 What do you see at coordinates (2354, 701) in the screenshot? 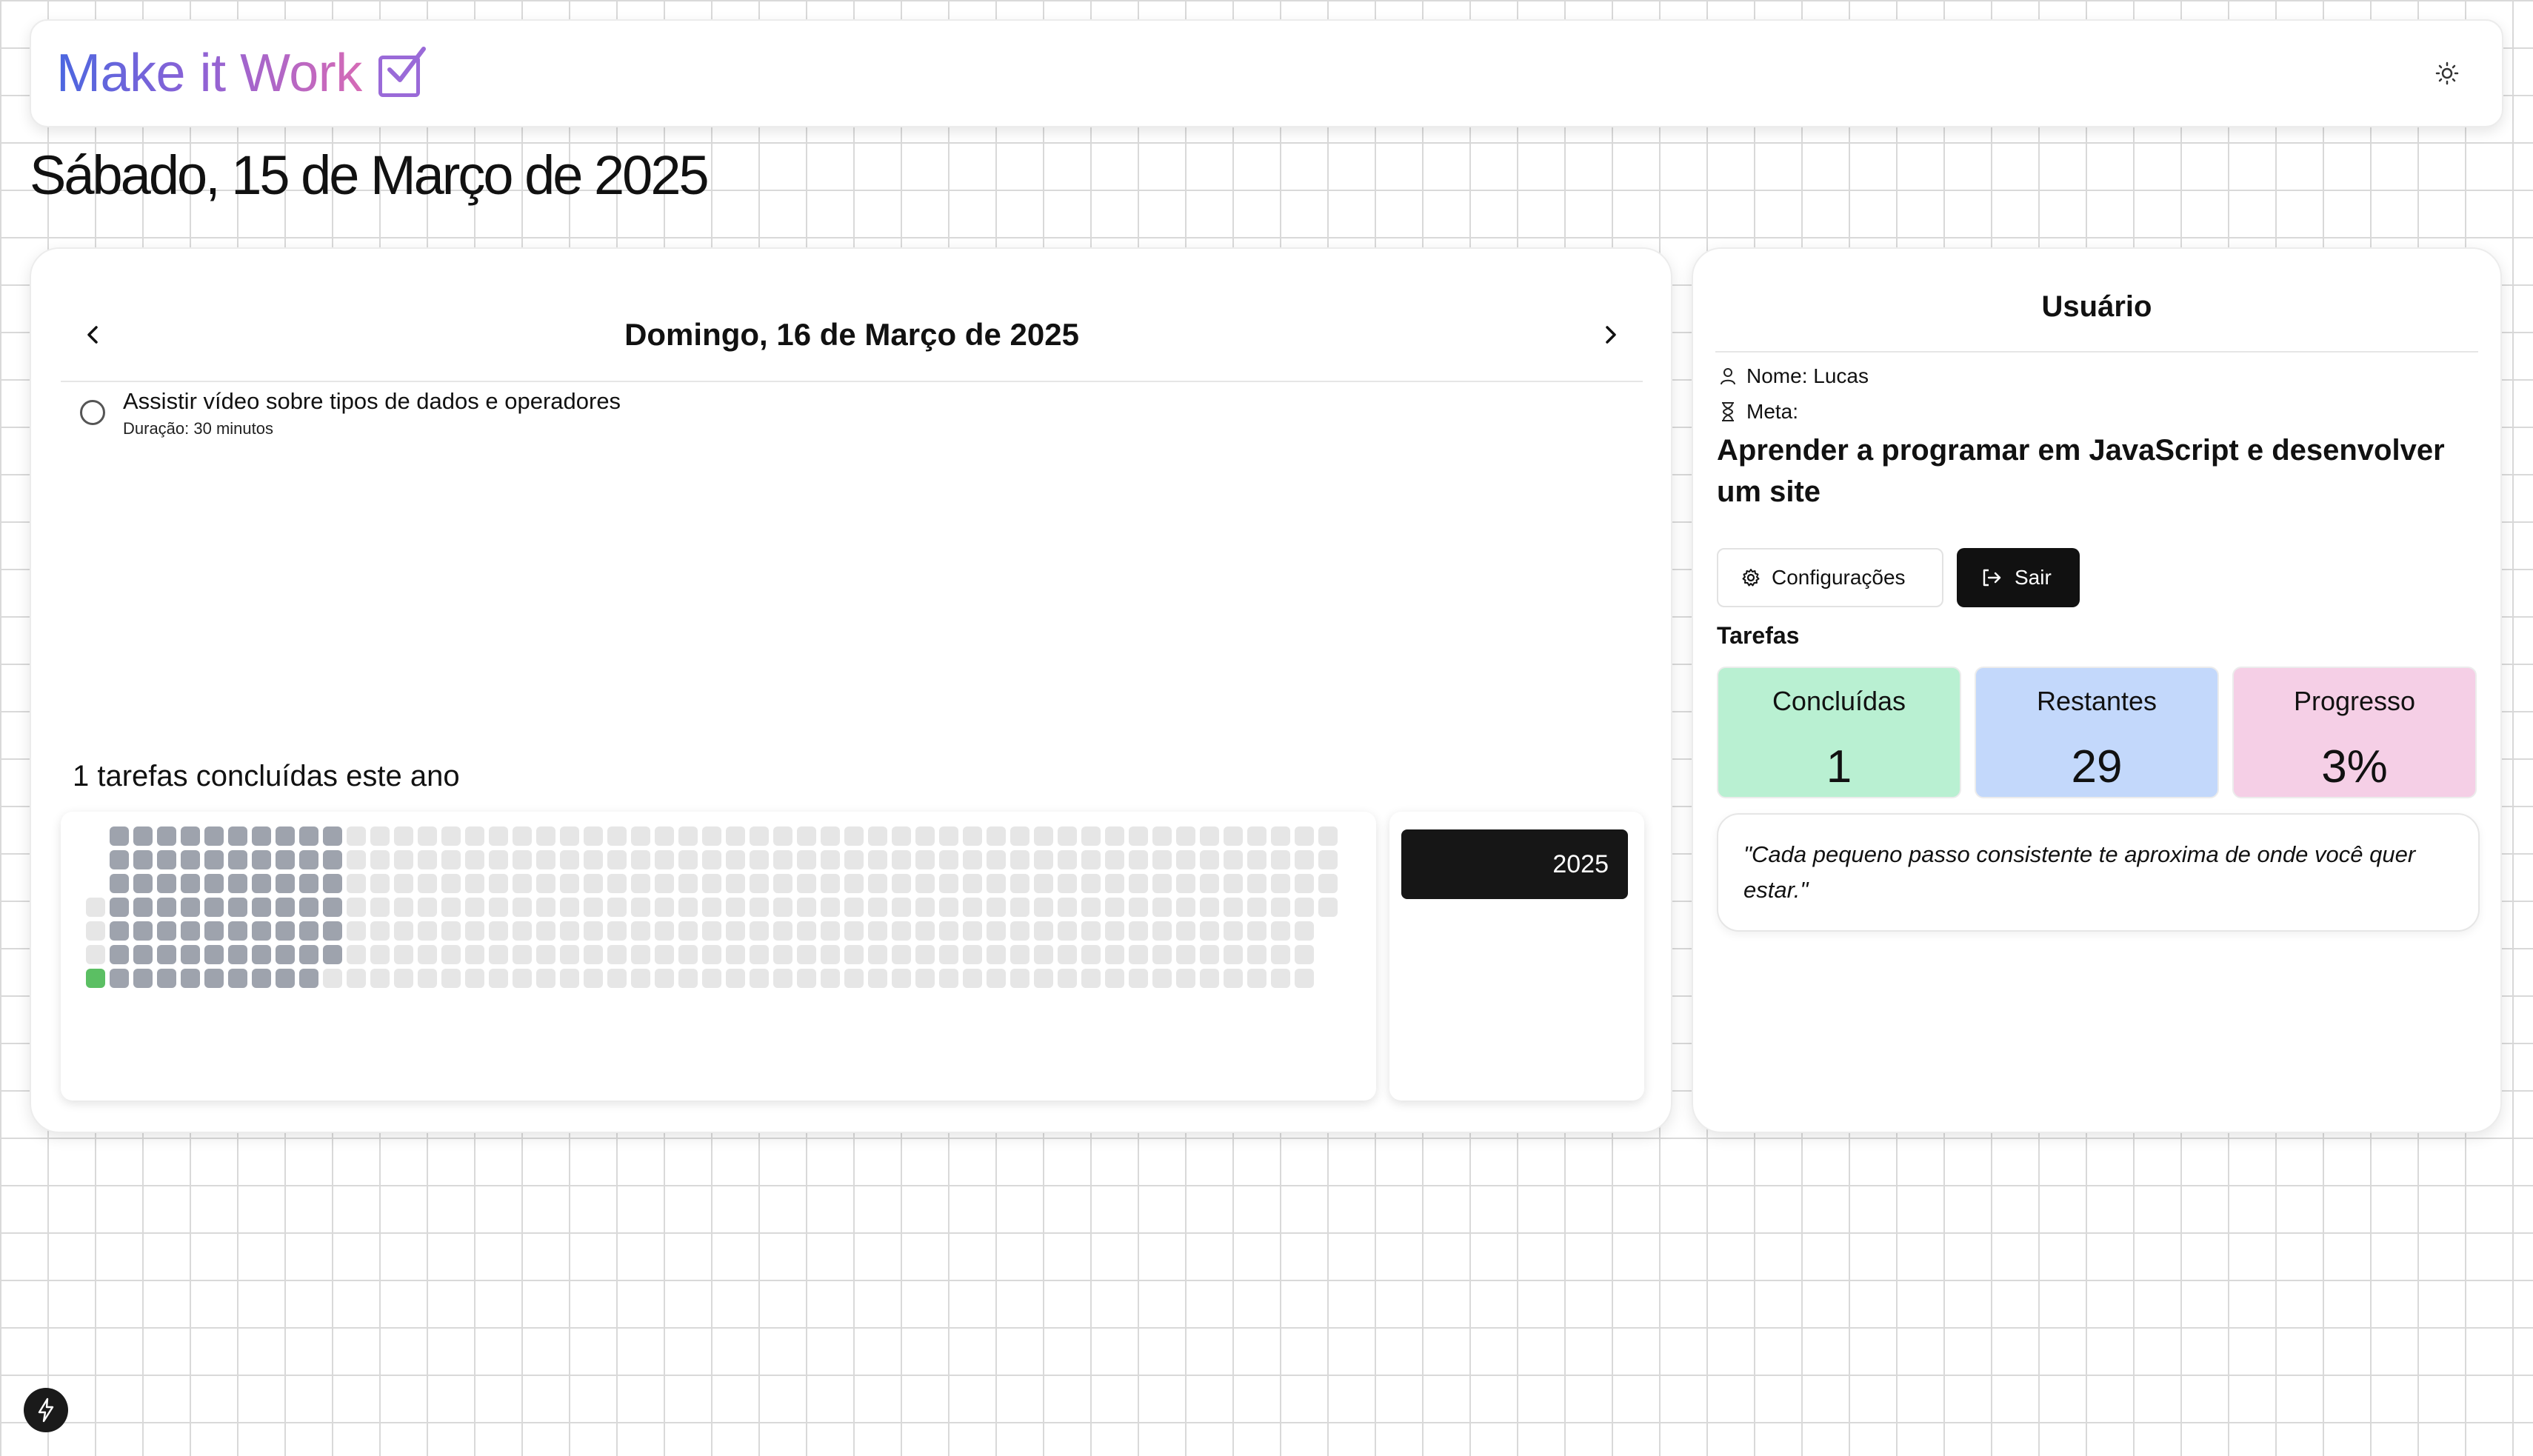
I see `stat-progress-label: Progresso` at bounding box center [2354, 701].